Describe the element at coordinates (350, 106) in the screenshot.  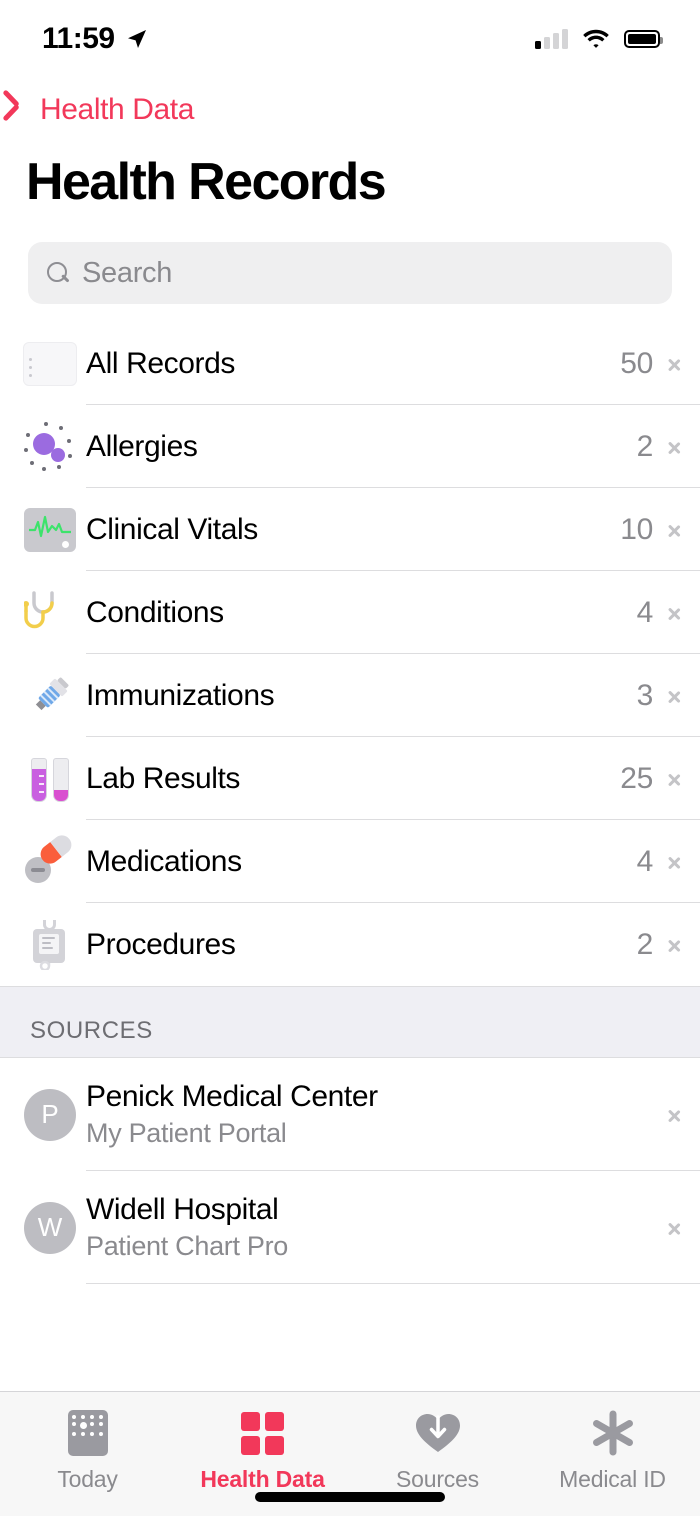
I see `back-button: Health Data` at that location.